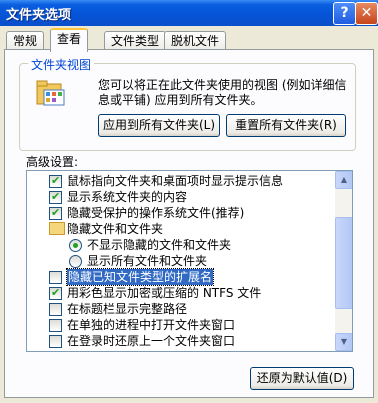 This screenshot has width=378, height=403. I want to click on reset-all-folders-button: 重置所有文件夹(R), so click(286, 125).